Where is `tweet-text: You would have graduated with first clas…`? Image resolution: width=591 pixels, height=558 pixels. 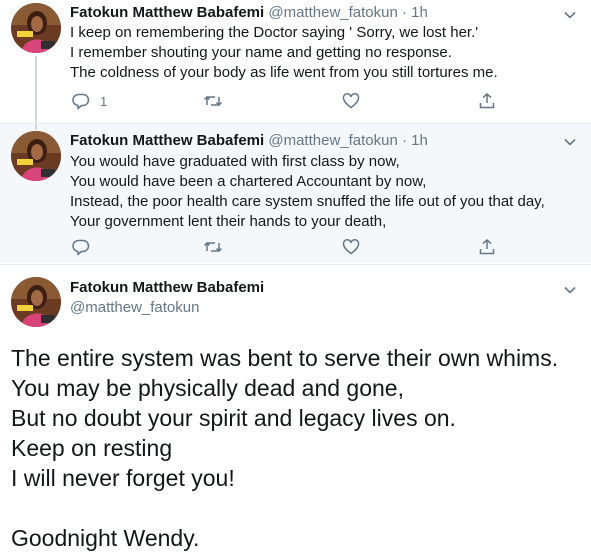 tweet-text: You would have graduated with first clas… is located at coordinates (307, 192).